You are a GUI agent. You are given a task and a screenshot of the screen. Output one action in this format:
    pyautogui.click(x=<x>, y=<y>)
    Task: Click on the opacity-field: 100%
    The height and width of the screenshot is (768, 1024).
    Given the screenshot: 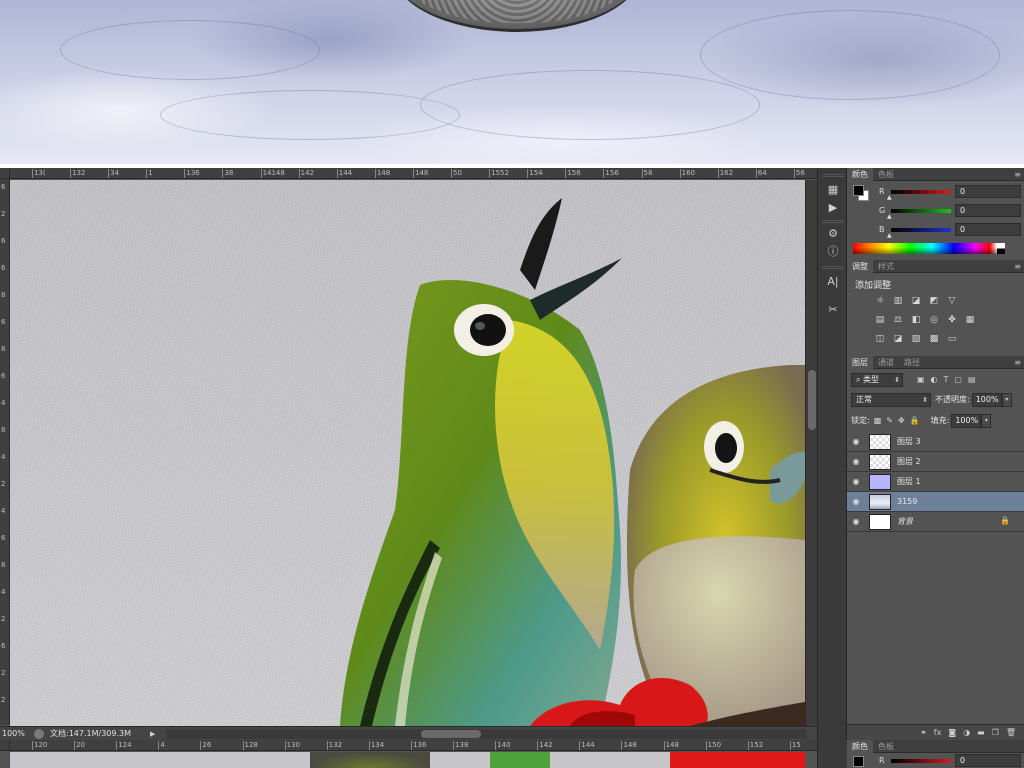 What is the action you would take?
    pyautogui.click(x=986, y=399)
    